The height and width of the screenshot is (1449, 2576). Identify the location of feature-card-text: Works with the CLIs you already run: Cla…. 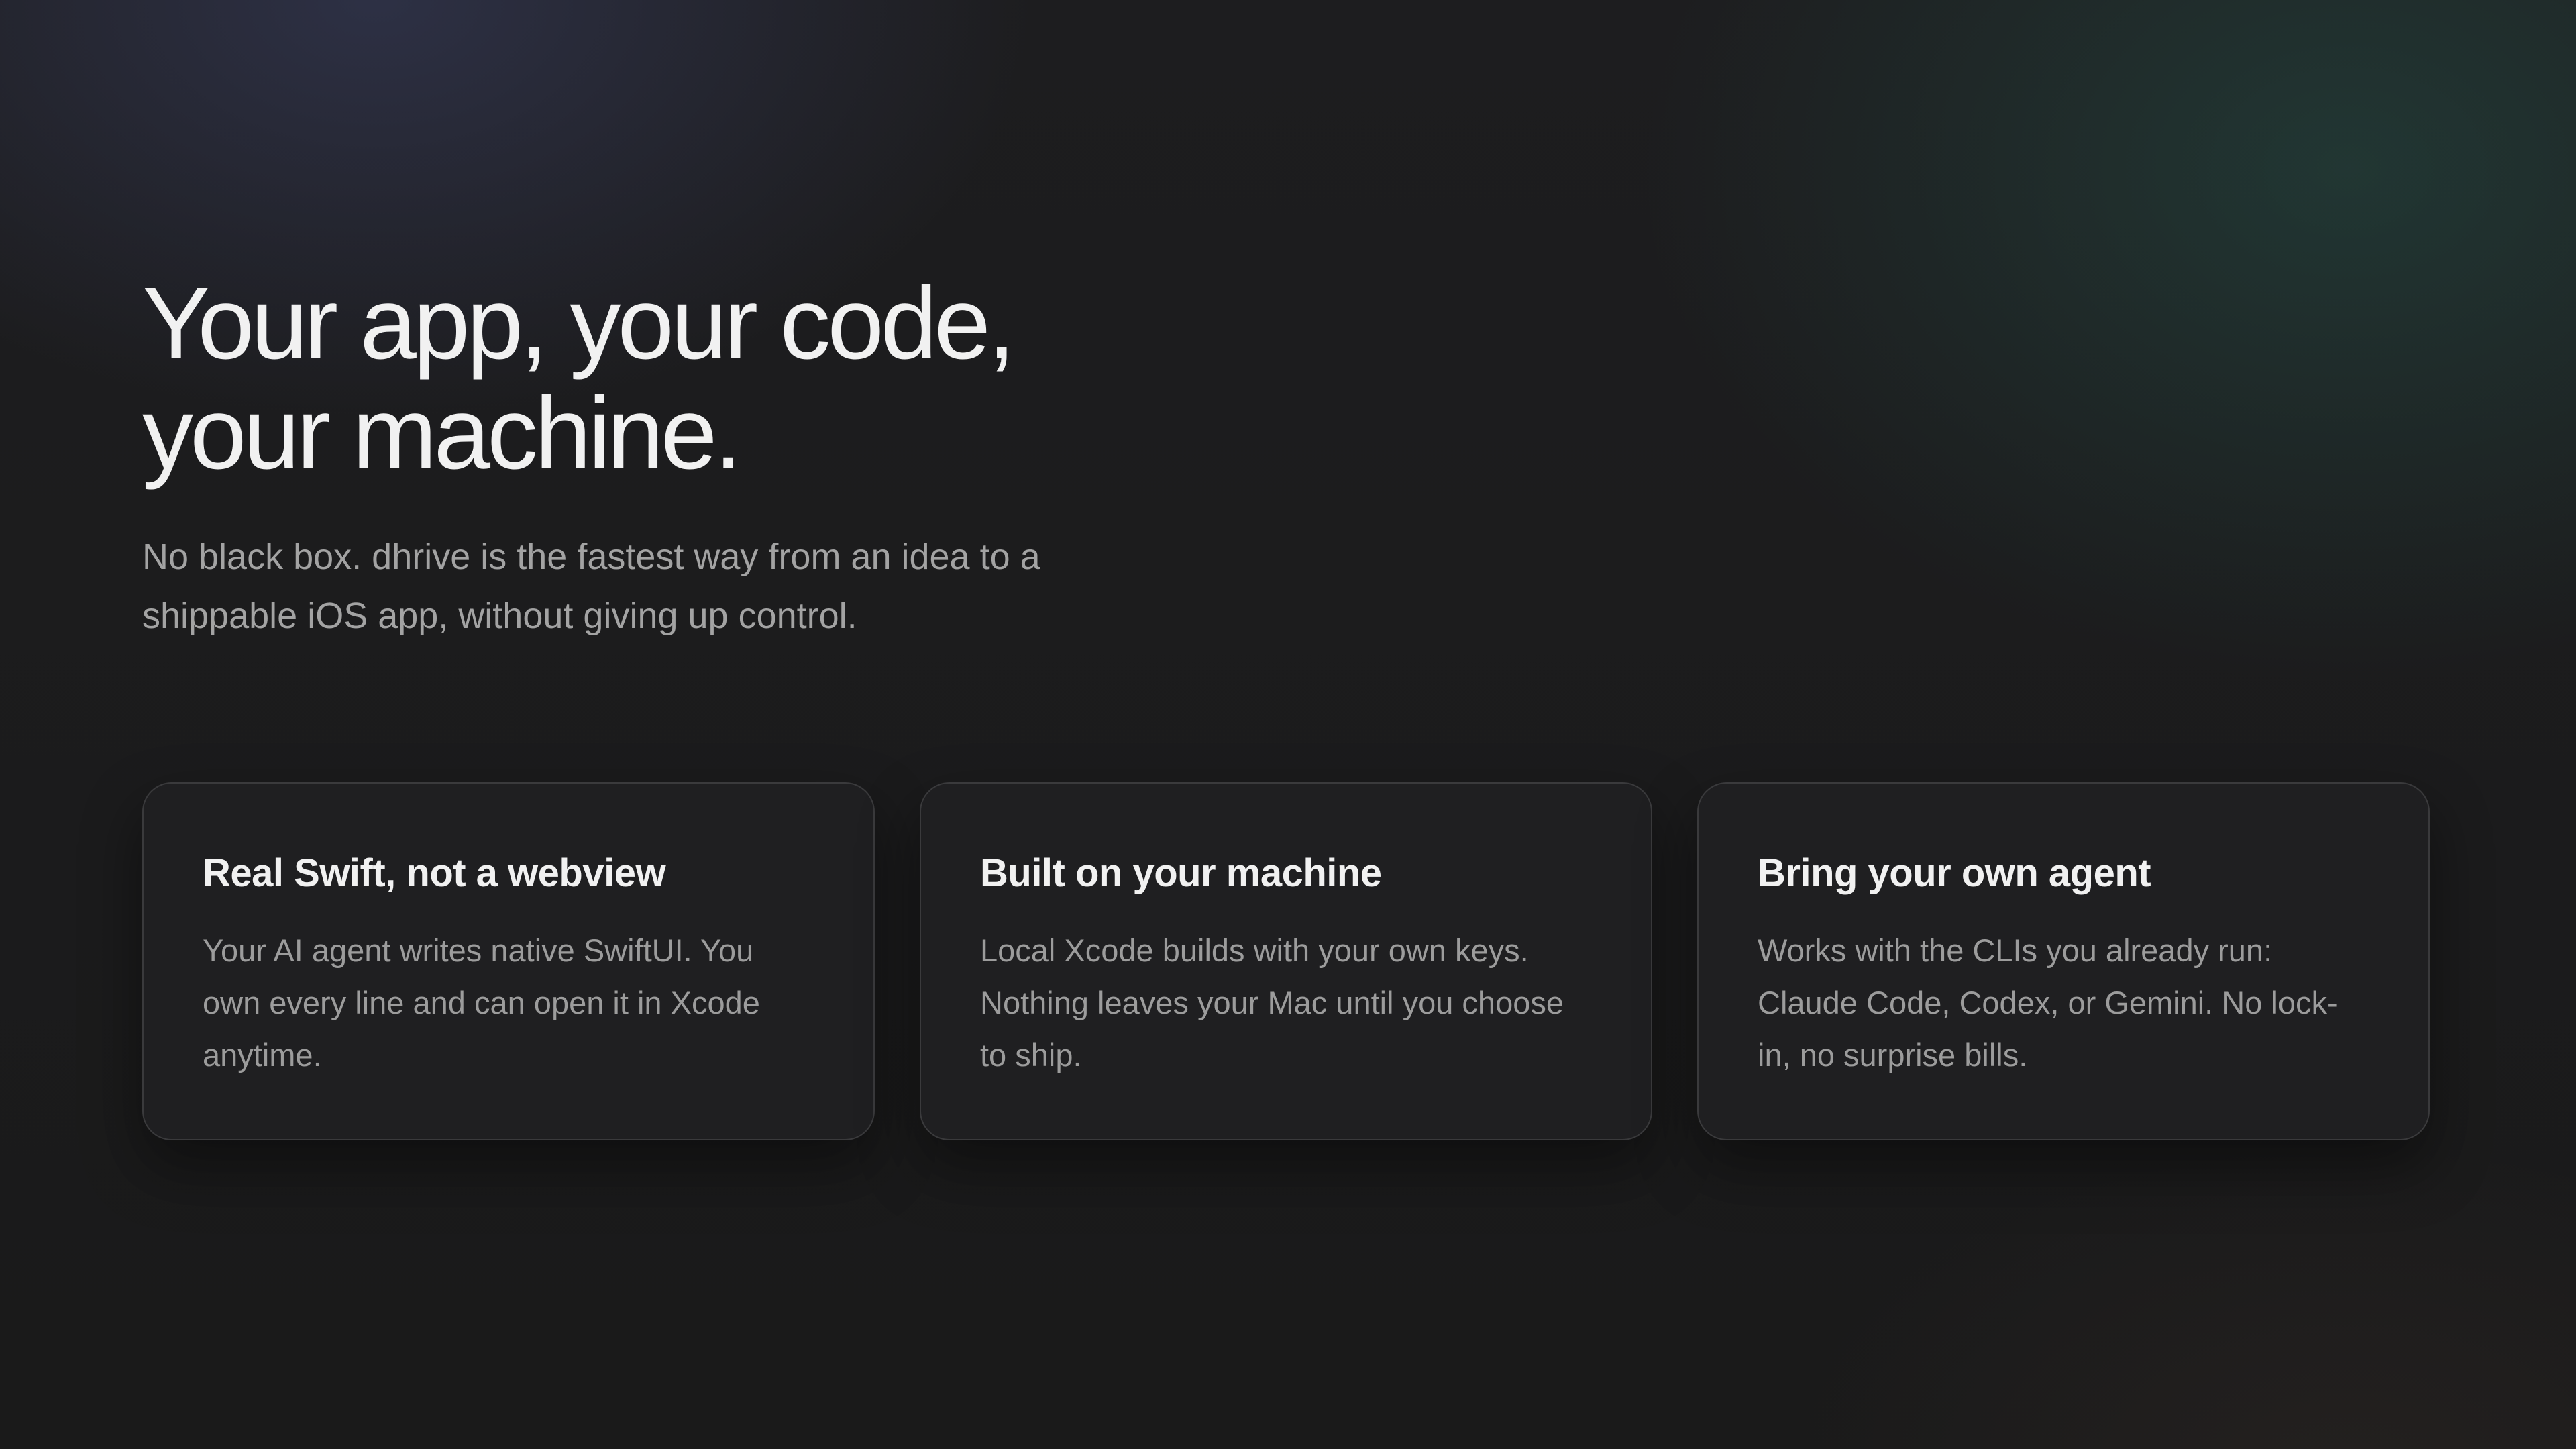
(2048, 1002).